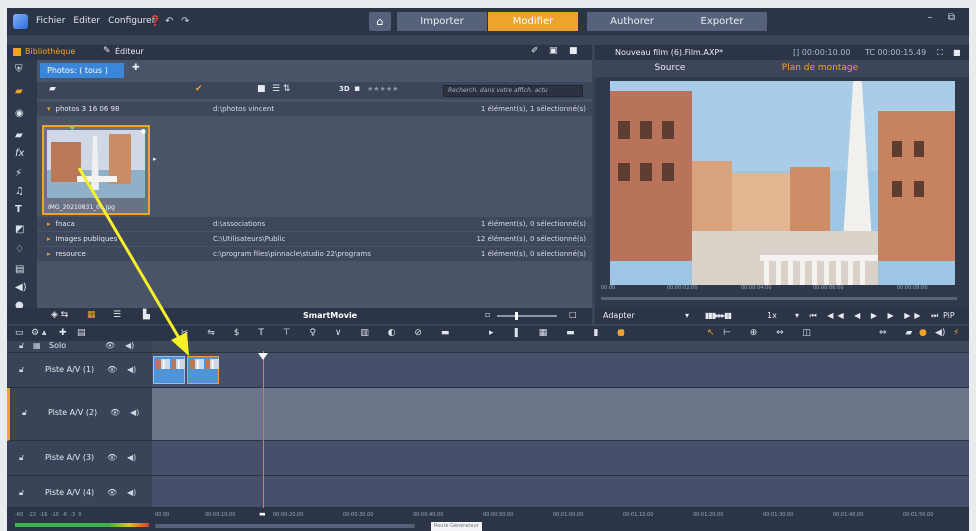  What do you see at coordinates (37, 345) in the screenshot?
I see `solo-icon: ▦` at bounding box center [37, 345].